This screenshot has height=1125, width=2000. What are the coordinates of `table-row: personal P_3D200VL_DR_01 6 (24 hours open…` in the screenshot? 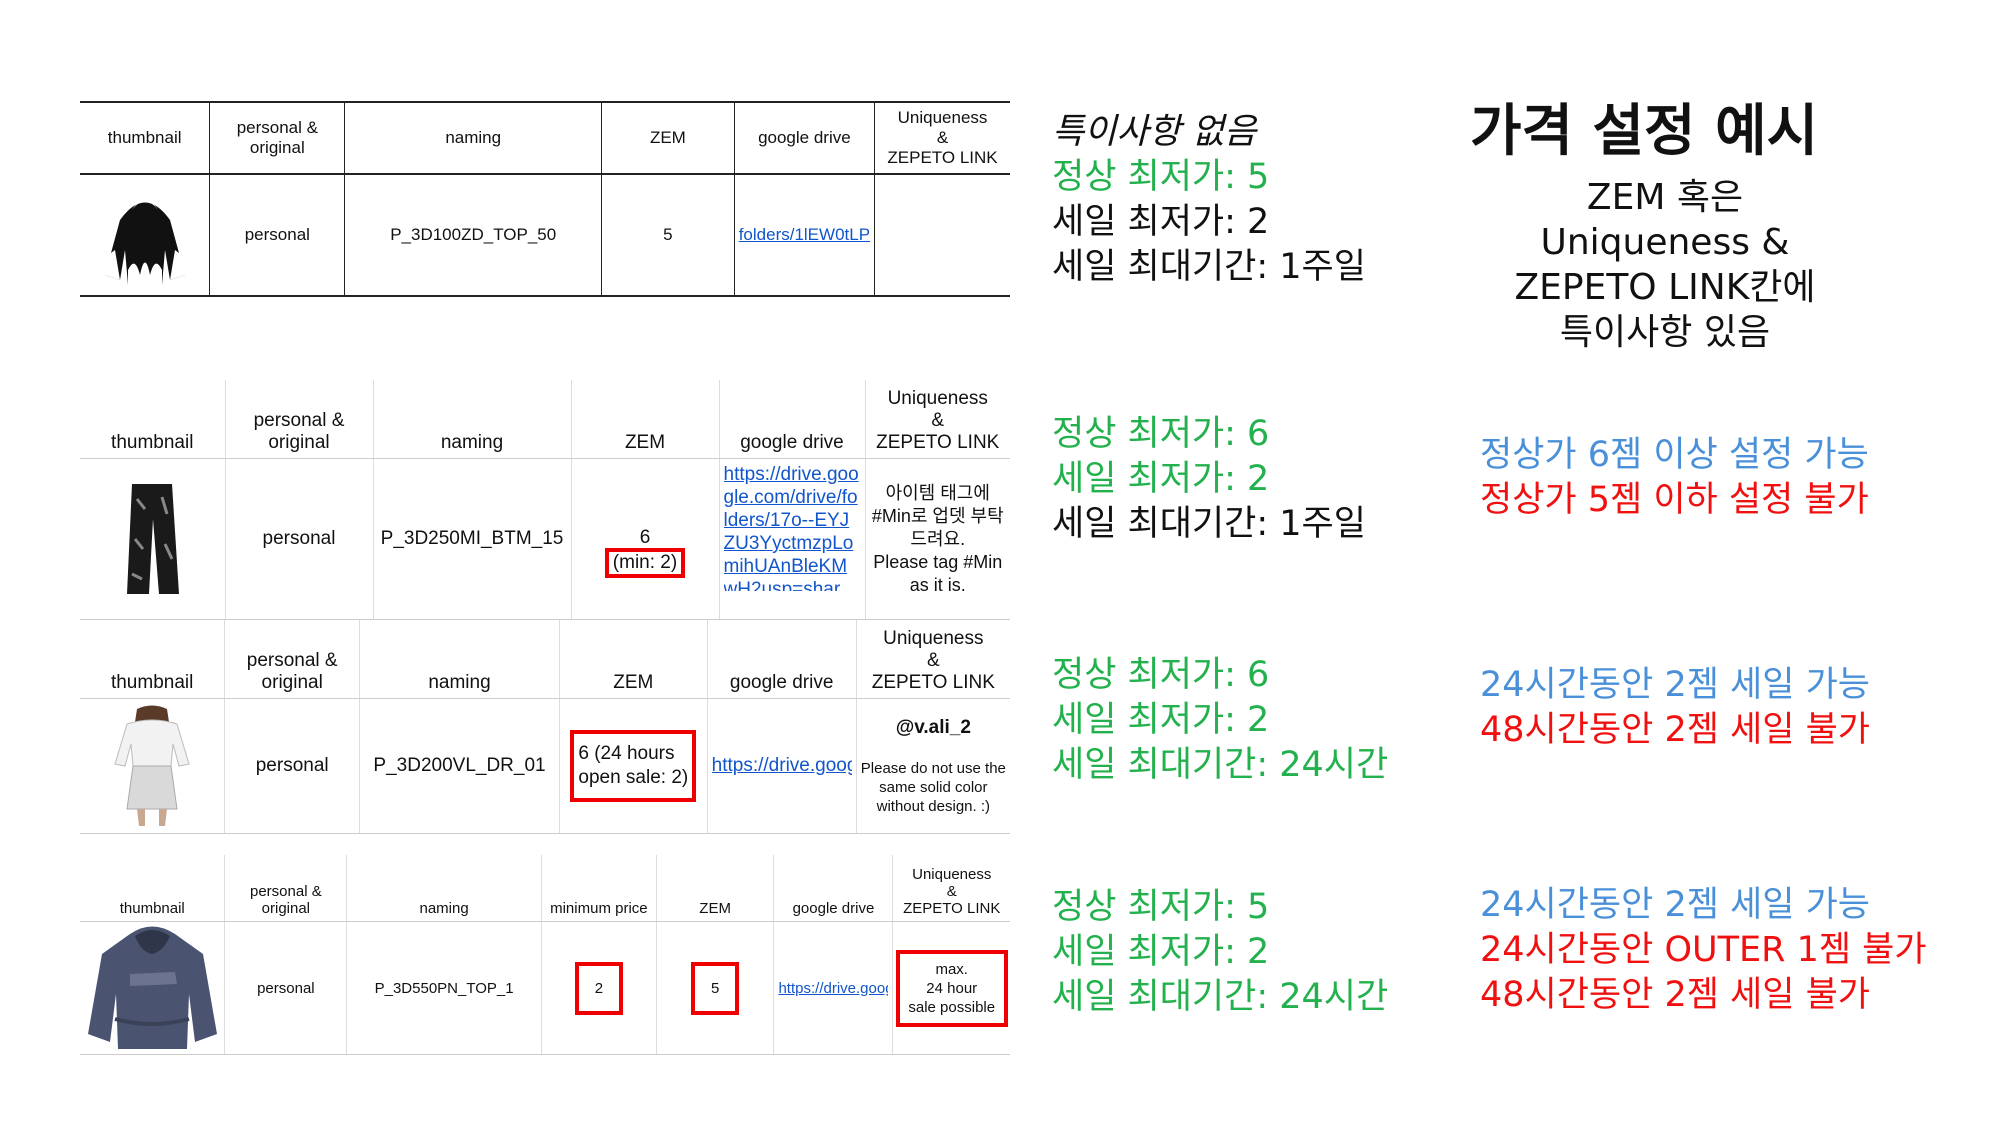 It's located at (545, 766).